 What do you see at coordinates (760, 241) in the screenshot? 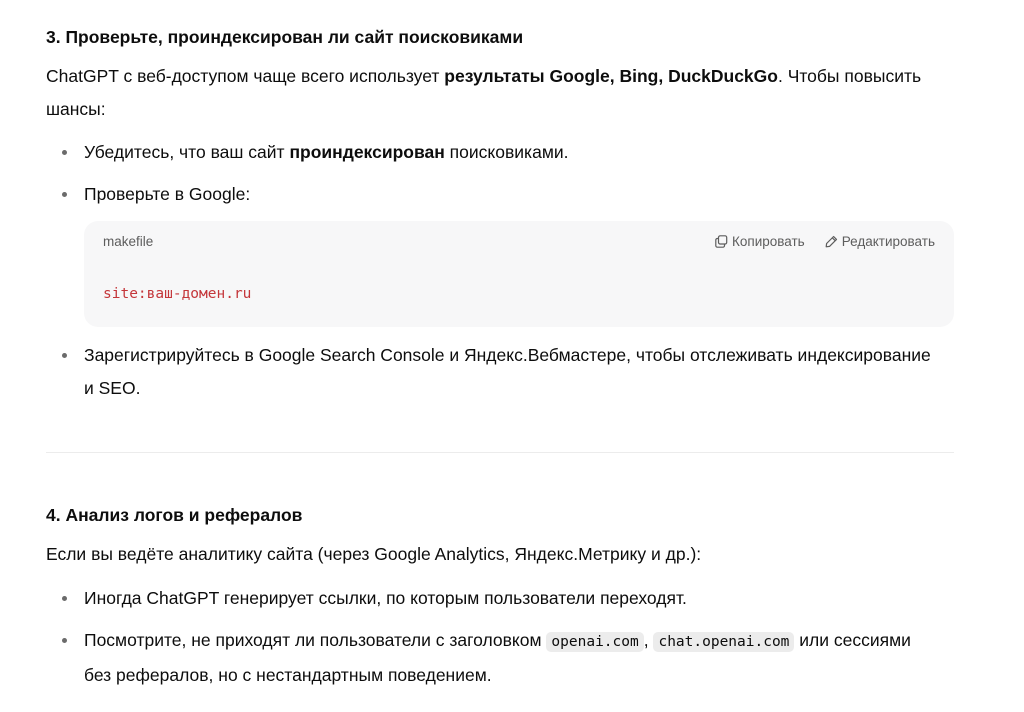
I see `copy-code-button: Копировать` at bounding box center [760, 241].